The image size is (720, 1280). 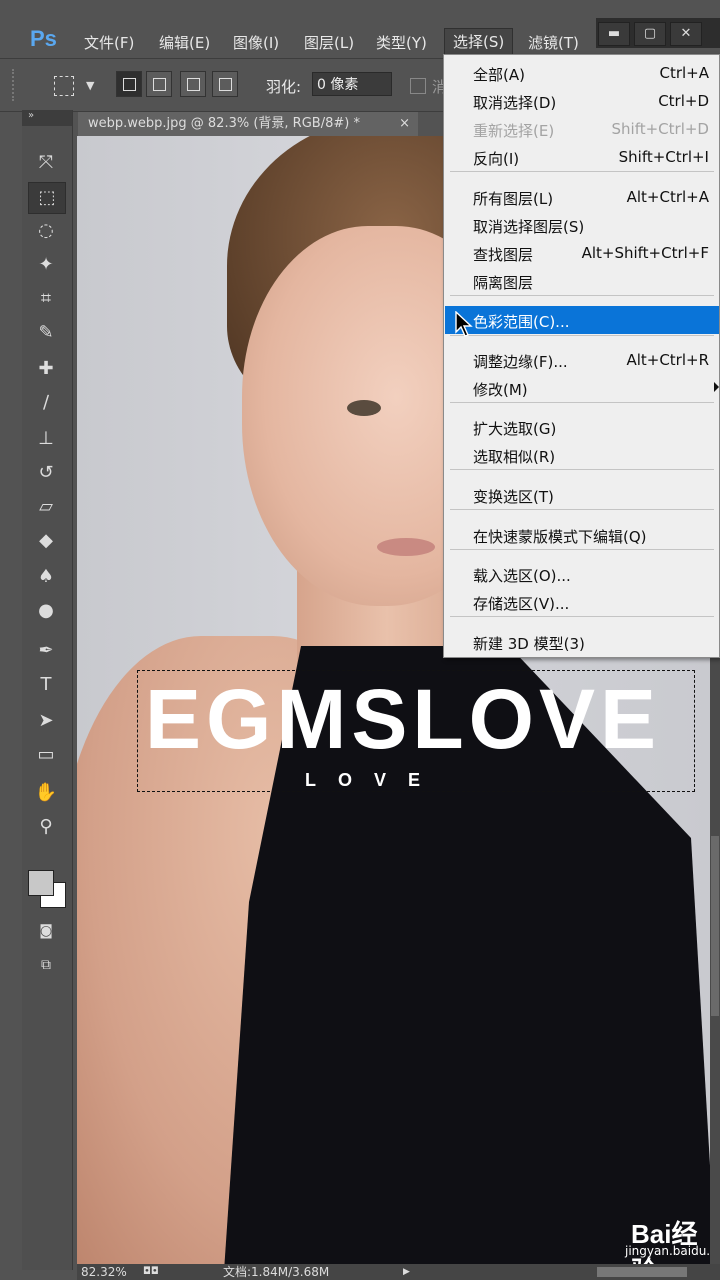 What do you see at coordinates (46, 685) in the screenshot?
I see `type-tool-icon: T` at bounding box center [46, 685].